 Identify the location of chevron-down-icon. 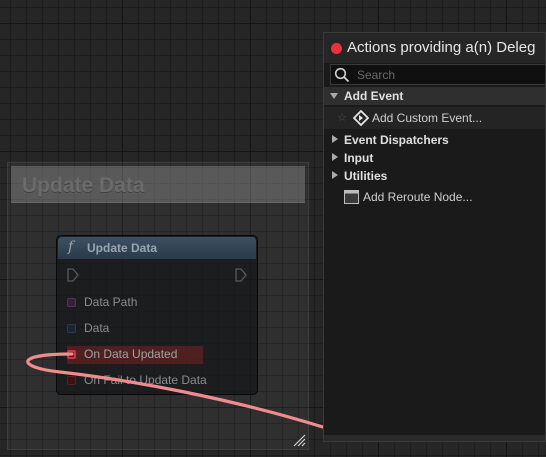
(334, 96).